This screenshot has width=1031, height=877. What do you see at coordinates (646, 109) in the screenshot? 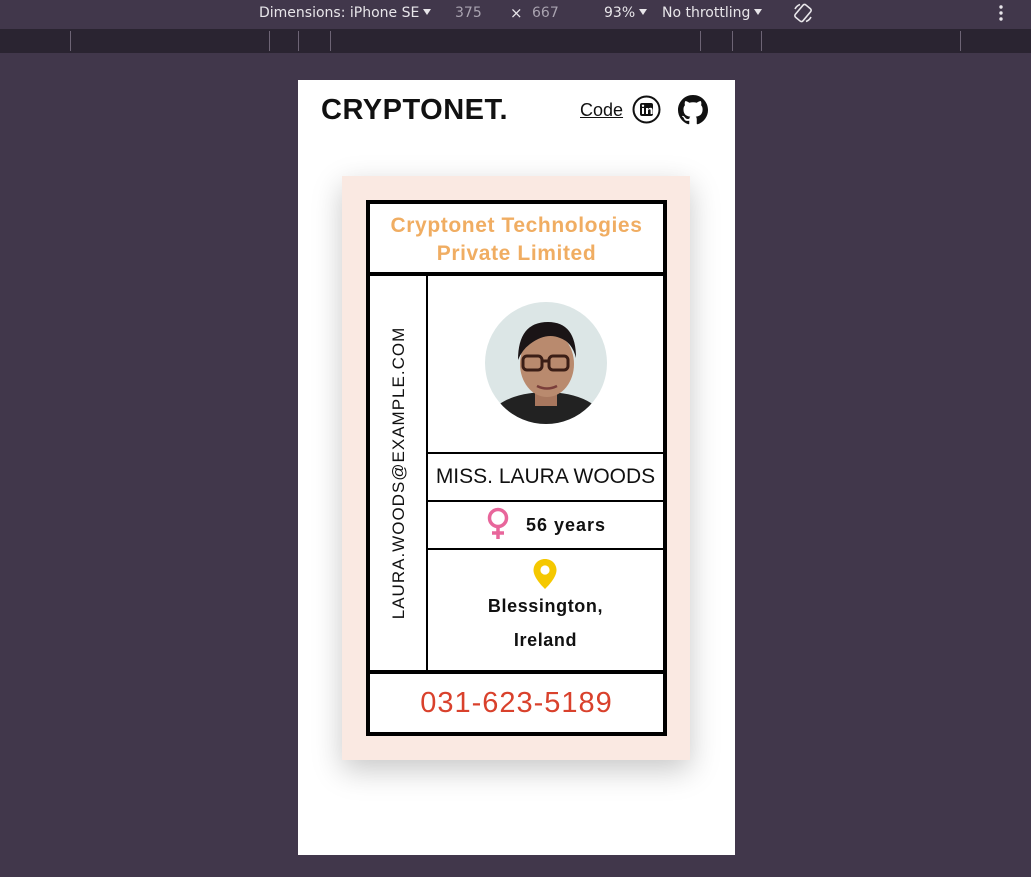
I see `linkedin-icon` at bounding box center [646, 109].